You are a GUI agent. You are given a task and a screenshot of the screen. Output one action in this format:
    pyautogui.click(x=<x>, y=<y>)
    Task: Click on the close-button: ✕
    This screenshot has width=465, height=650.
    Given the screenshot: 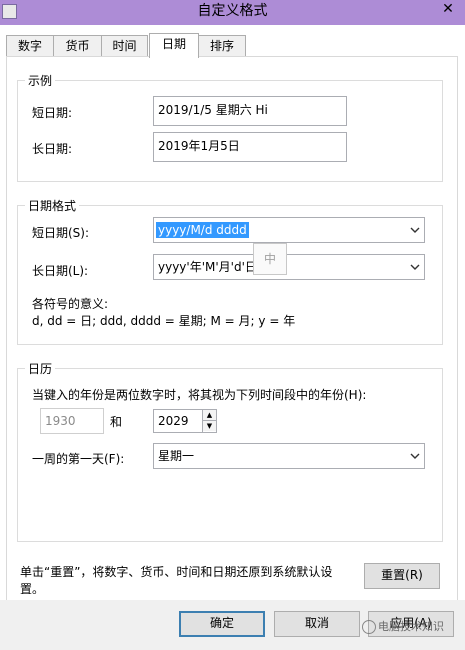 What is the action you would take?
    pyautogui.click(x=448, y=10)
    